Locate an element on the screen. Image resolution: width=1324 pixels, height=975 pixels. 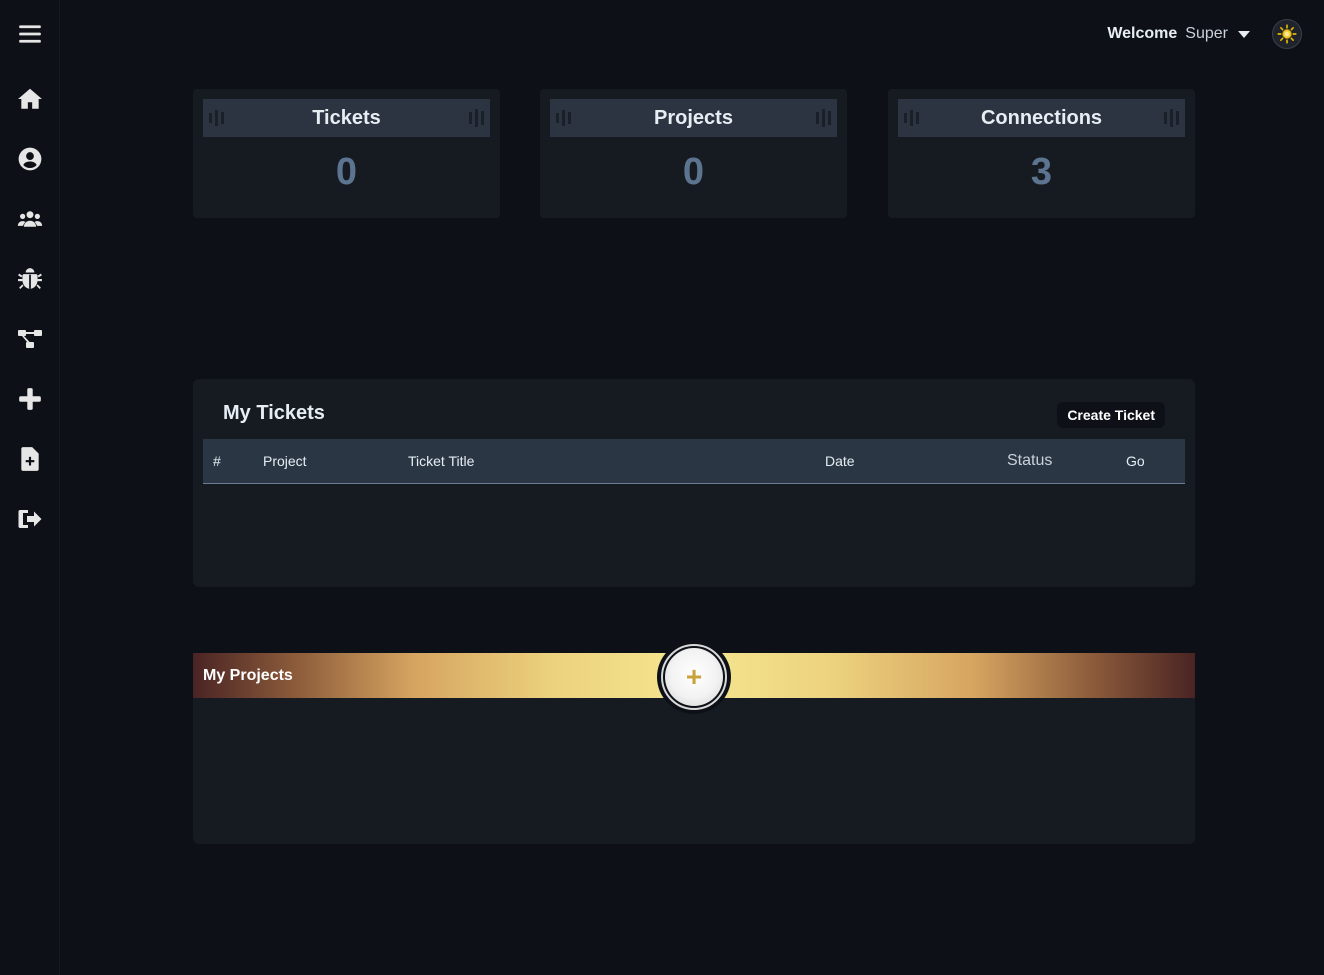
stat-card-connections: Connections 3 is located at coordinates (1041, 153).